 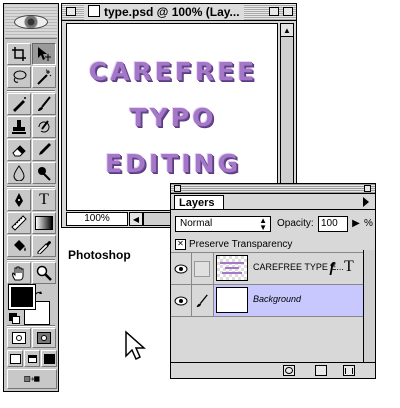 I want to click on layer-thumbnail-background, so click(x=232, y=300).